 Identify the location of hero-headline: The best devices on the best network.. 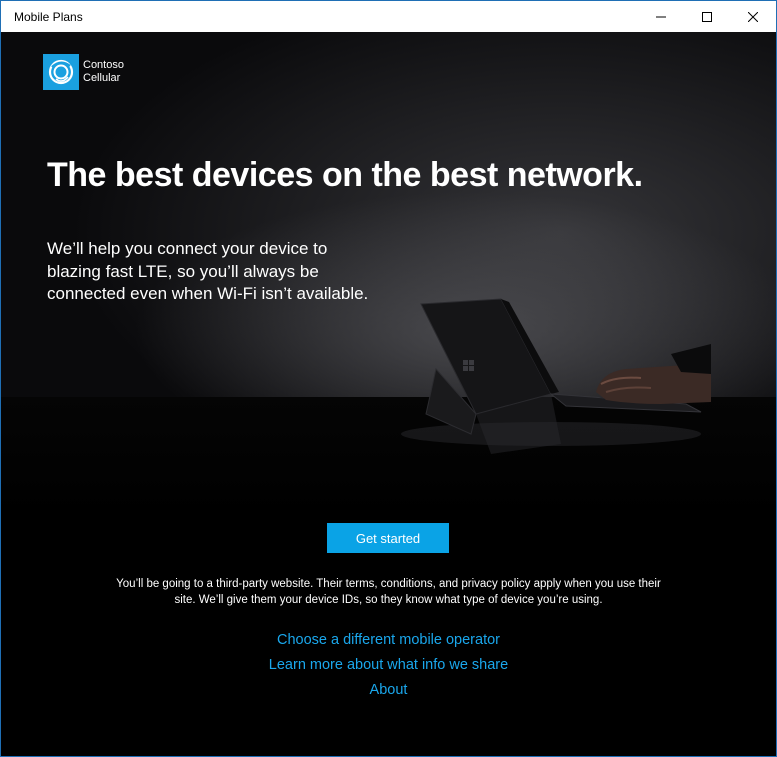
(345, 175).